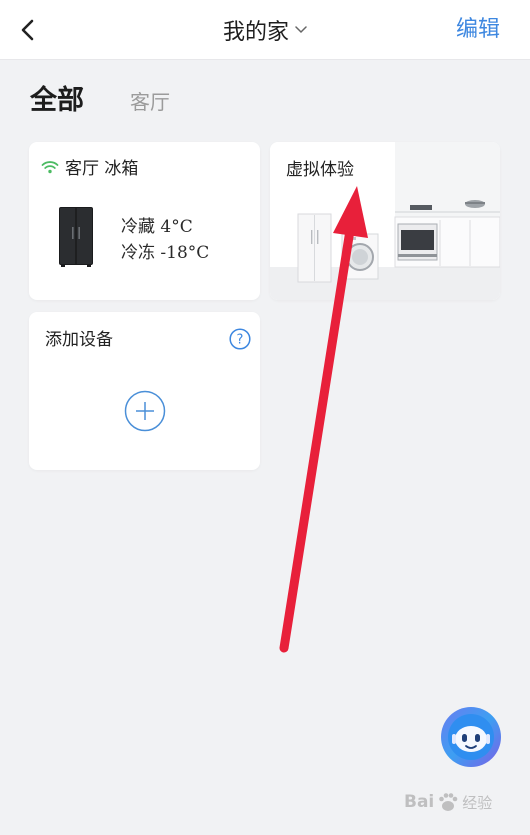 The height and width of the screenshot is (835, 530). What do you see at coordinates (478, 30) in the screenshot?
I see `edit-button: 编辑` at bounding box center [478, 30].